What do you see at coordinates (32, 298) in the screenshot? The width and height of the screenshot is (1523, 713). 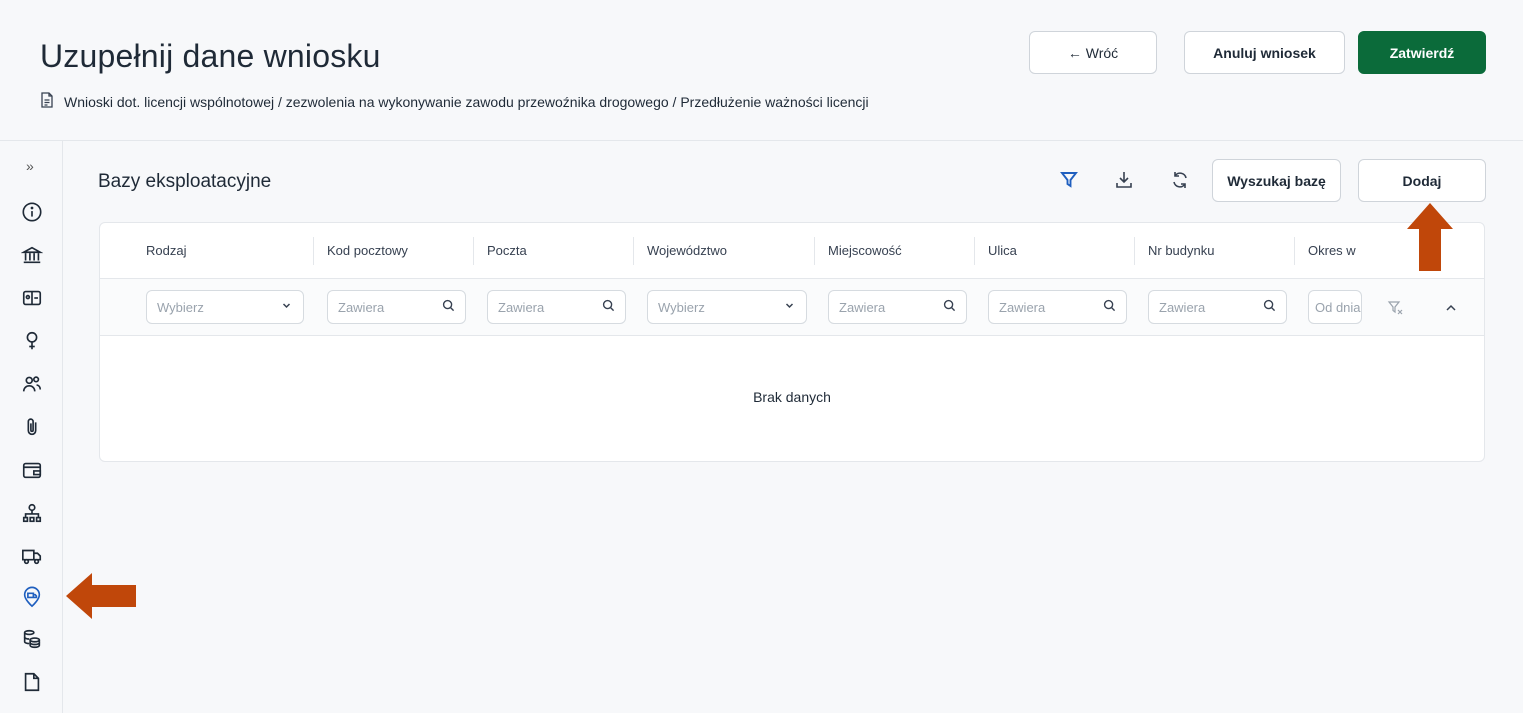 I see `id-card-icon` at bounding box center [32, 298].